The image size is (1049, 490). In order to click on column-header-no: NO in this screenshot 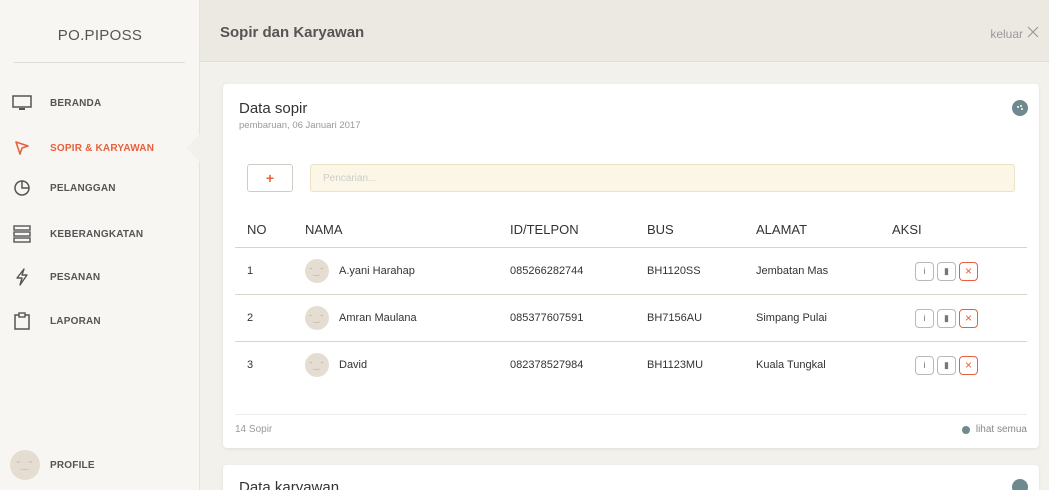, I will do `click(257, 229)`.